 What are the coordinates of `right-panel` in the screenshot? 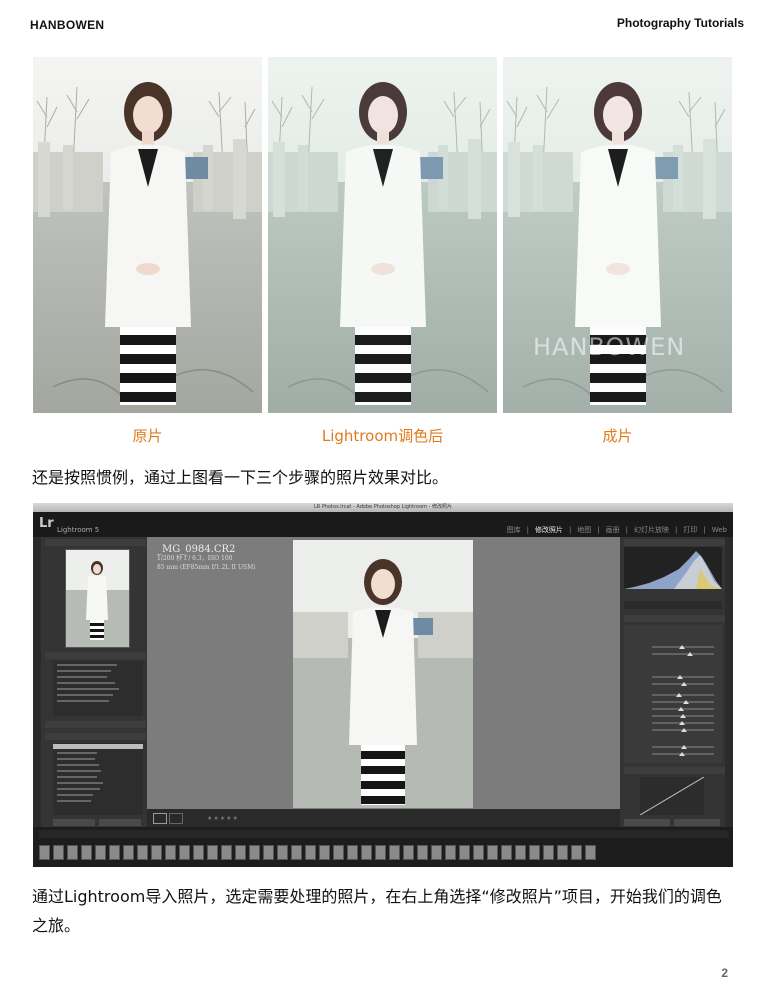 It's located at (672, 682).